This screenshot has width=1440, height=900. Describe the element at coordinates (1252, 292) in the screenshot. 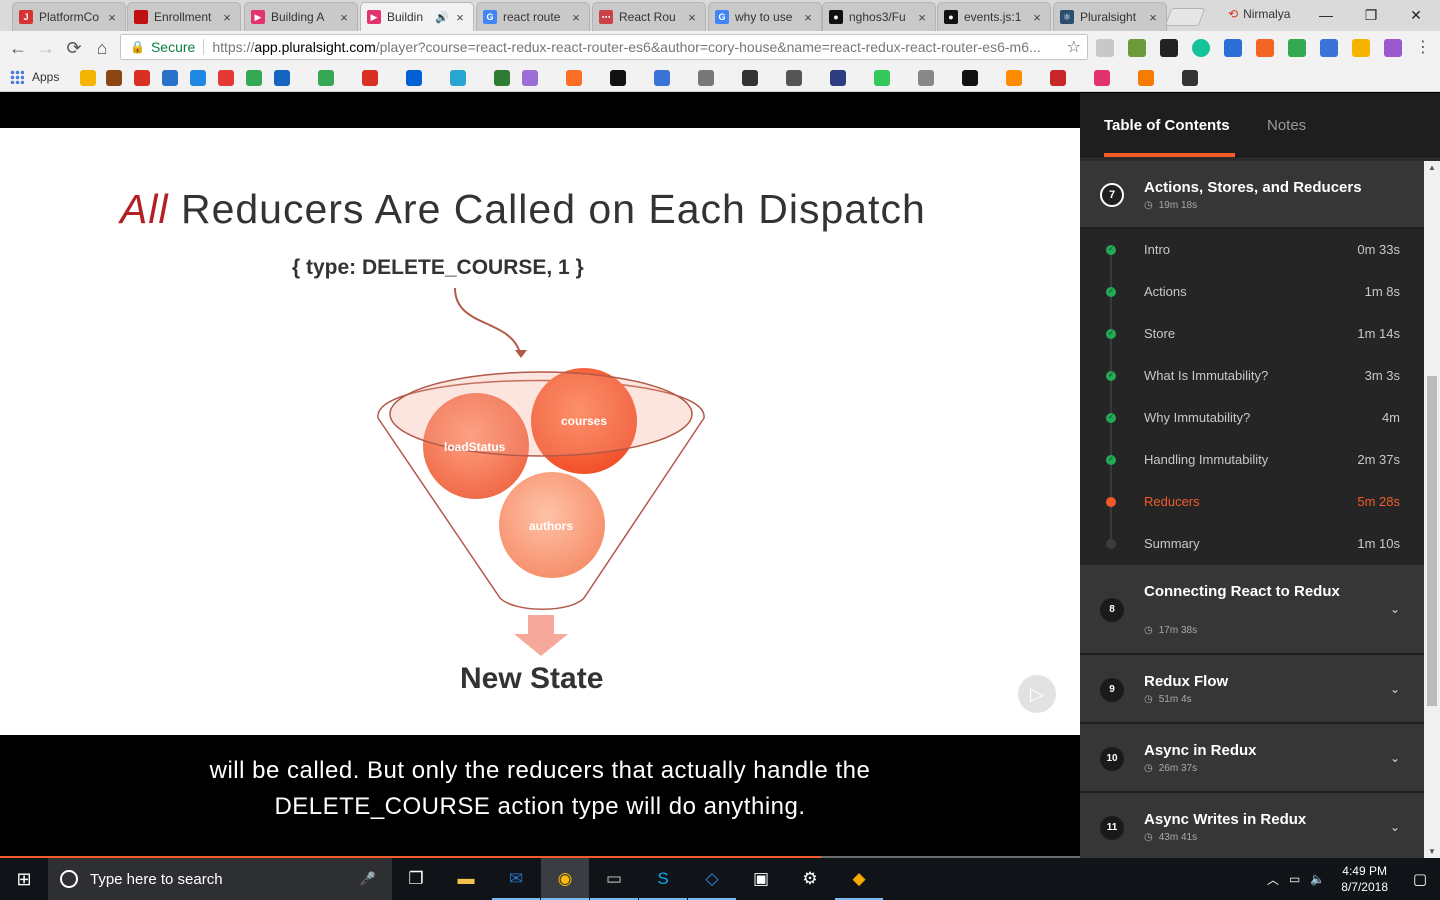

I see `clip-item: ✓ Actions 1m 8s` at that location.